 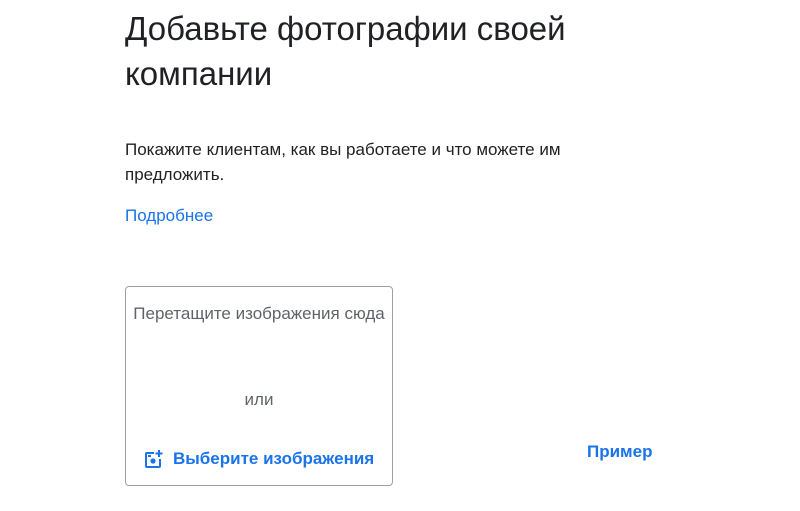 What do you see at coordinates (619, 452) in the screenshot?
I see `example-link: Пример` at bounding box center [619, 452].